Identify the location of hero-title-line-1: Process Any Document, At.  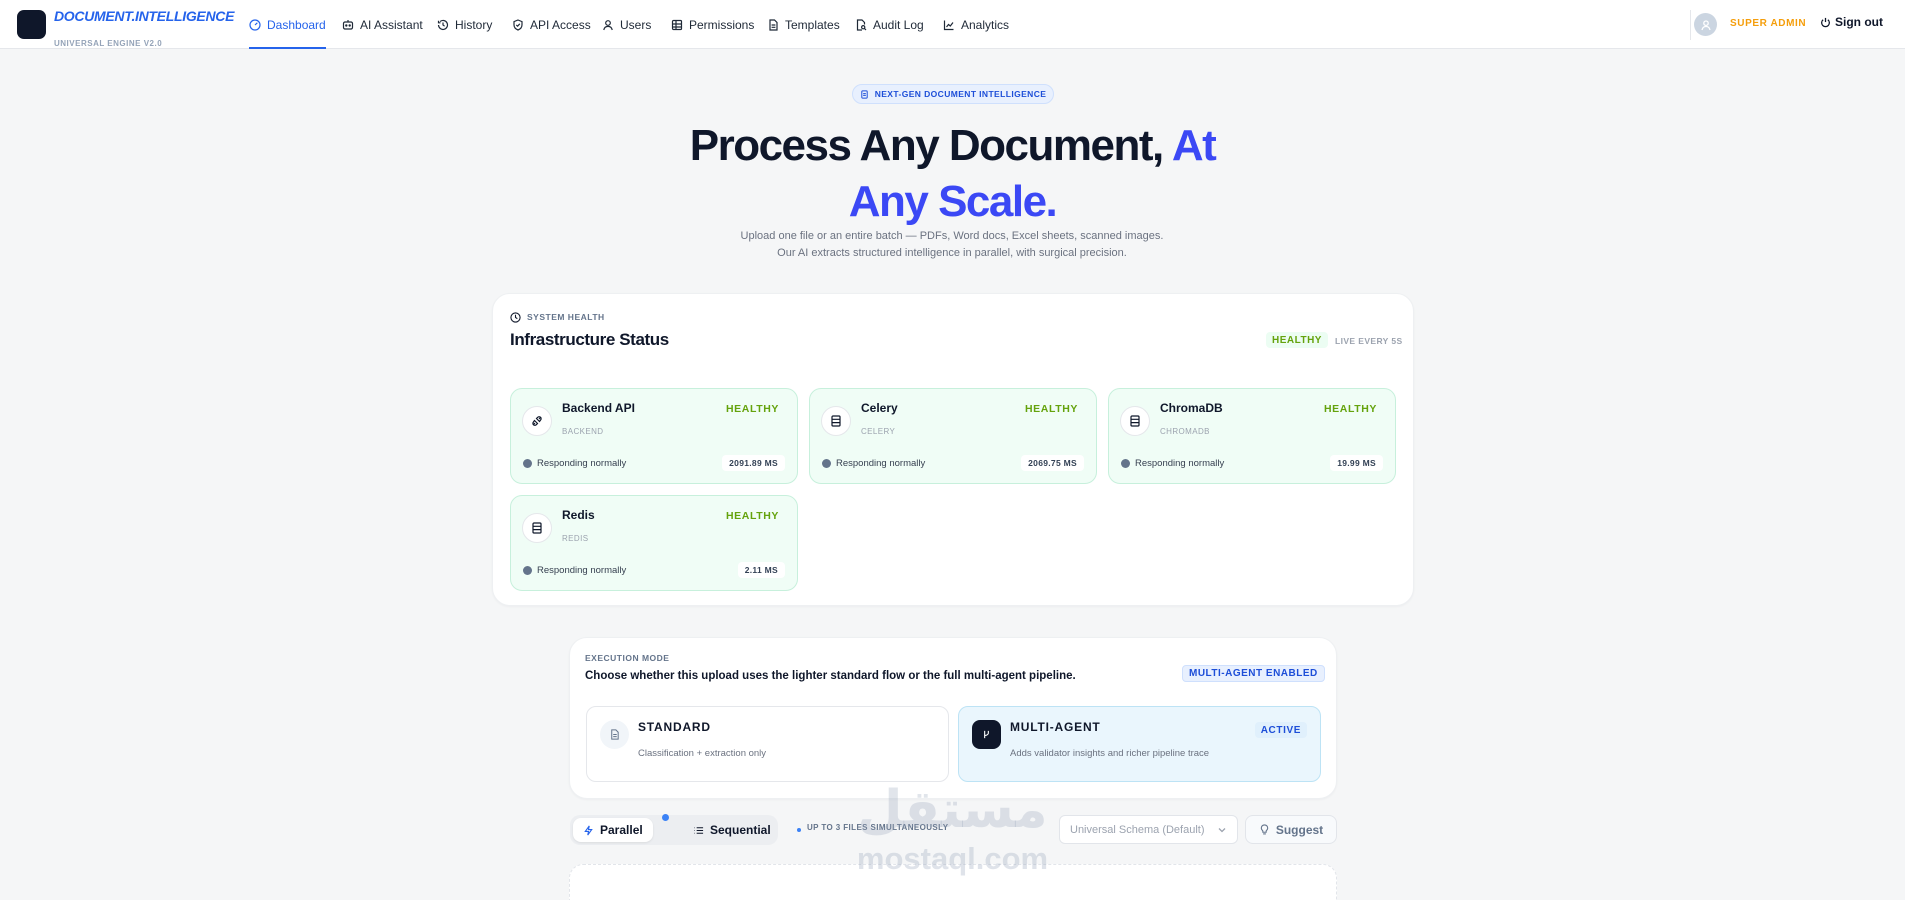
(952, 146).